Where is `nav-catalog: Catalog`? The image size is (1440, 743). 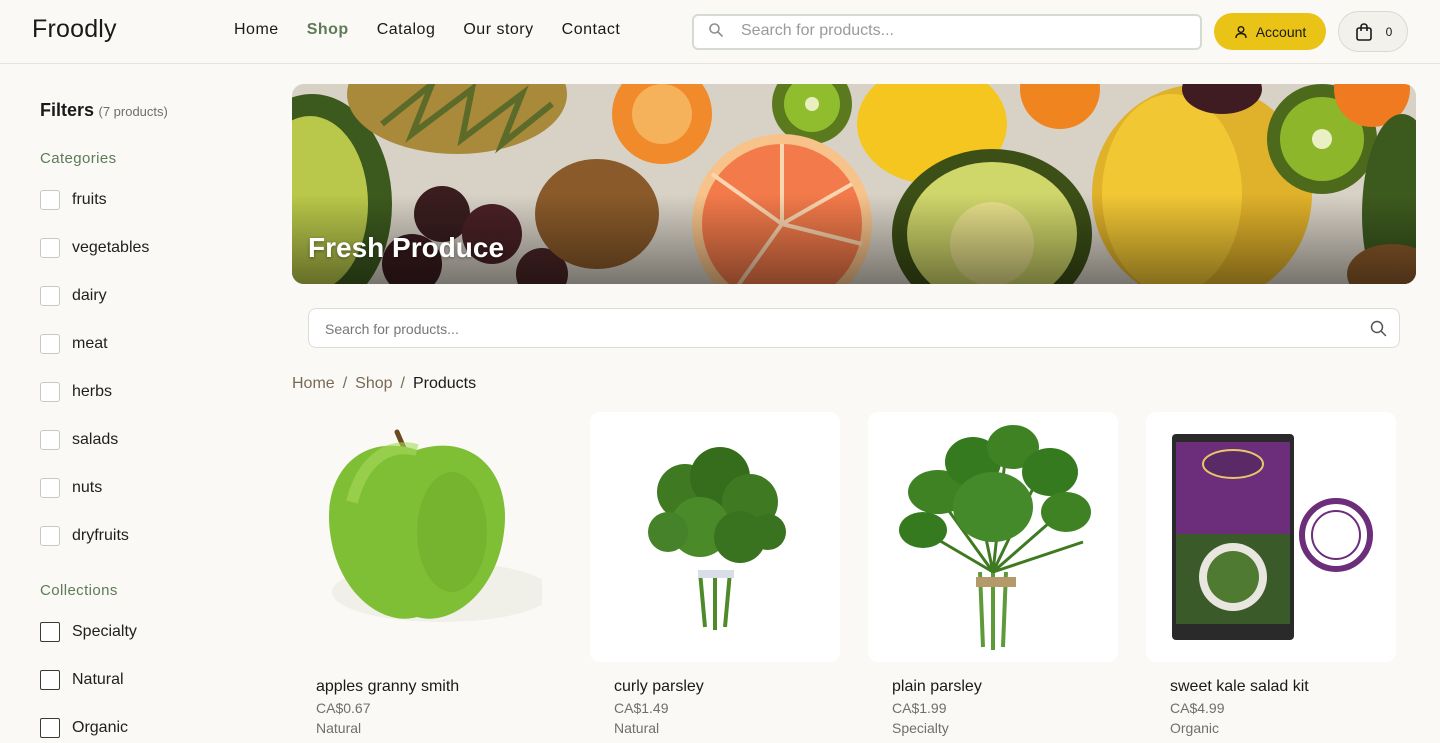
nav-catalog: Catalog is located at coordinates (406, 30).